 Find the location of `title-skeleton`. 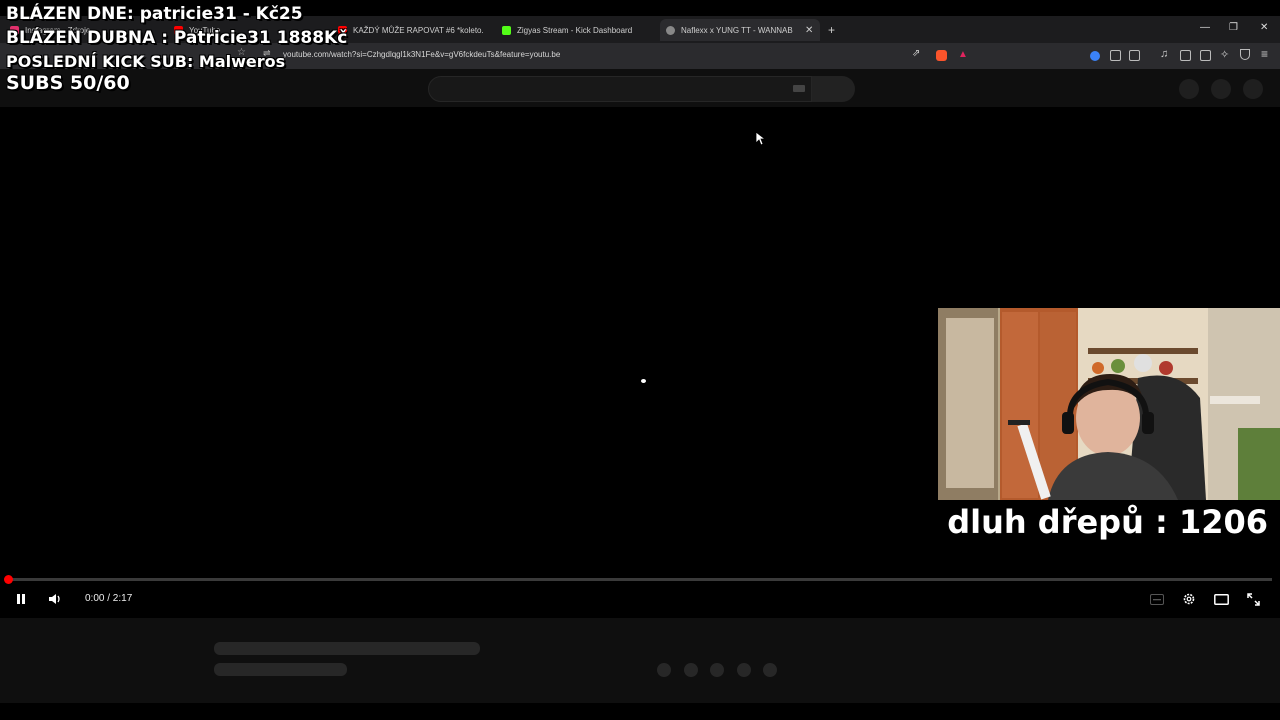

title-skeleton is located at coordinates (347, 648).